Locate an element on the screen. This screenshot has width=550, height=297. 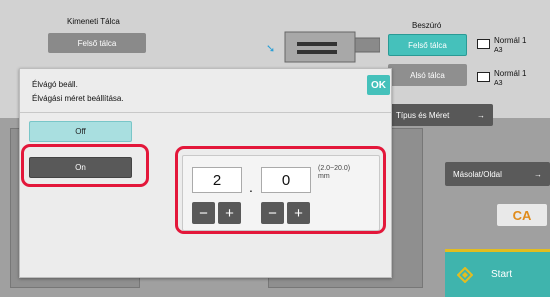
paper-upper-info: Normál 1 A3 is located at coordinates (510, 46).